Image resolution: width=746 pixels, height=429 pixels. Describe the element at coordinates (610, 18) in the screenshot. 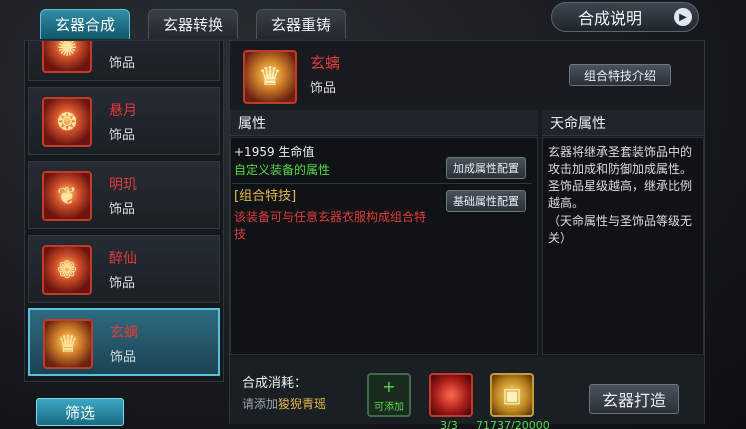

I see `synthesis-help-label: 合成说明` at that location.